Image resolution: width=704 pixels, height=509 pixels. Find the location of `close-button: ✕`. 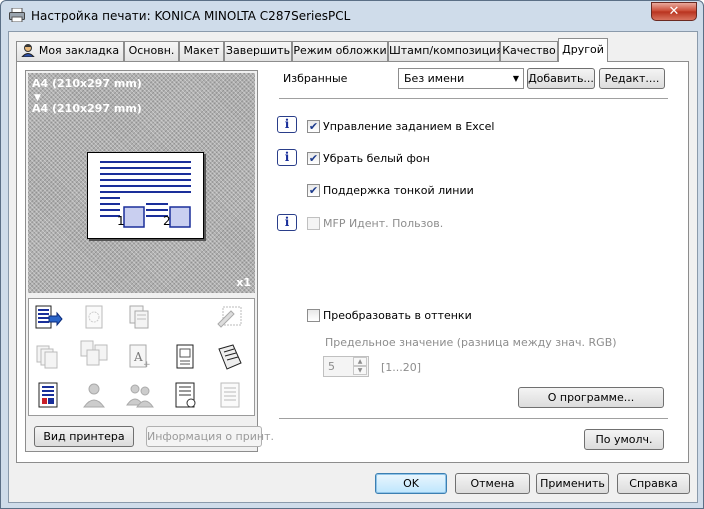

close-button: ✕ is located at coordinates (674, 11).